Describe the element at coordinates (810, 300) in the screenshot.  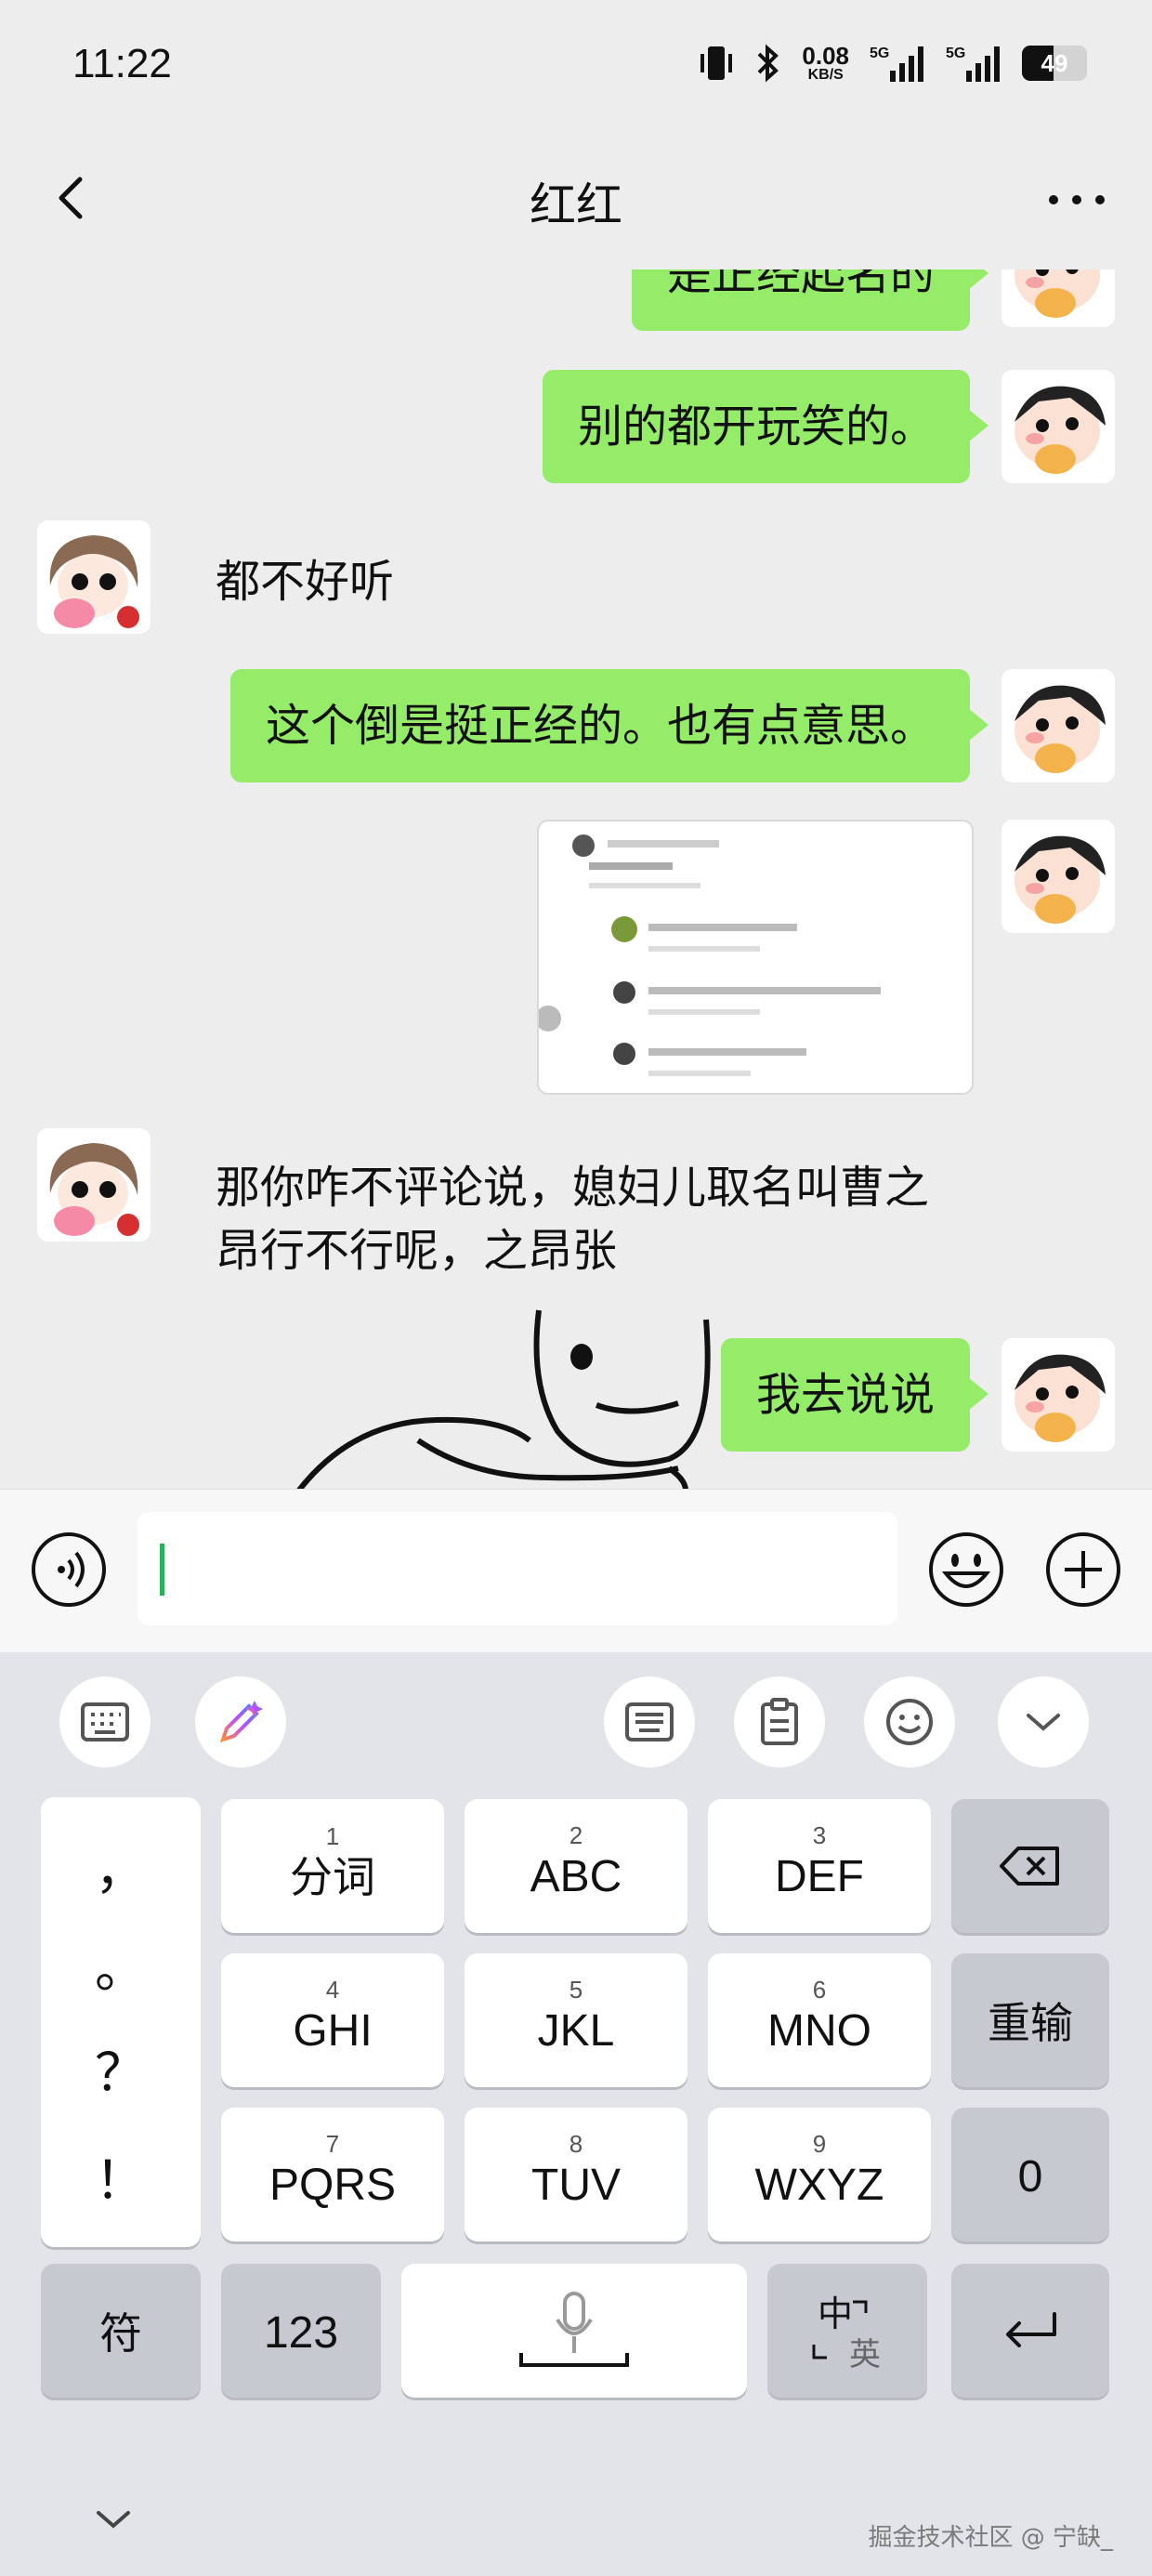
I see `message-bubble-sent: 是正经起名的` at that location.